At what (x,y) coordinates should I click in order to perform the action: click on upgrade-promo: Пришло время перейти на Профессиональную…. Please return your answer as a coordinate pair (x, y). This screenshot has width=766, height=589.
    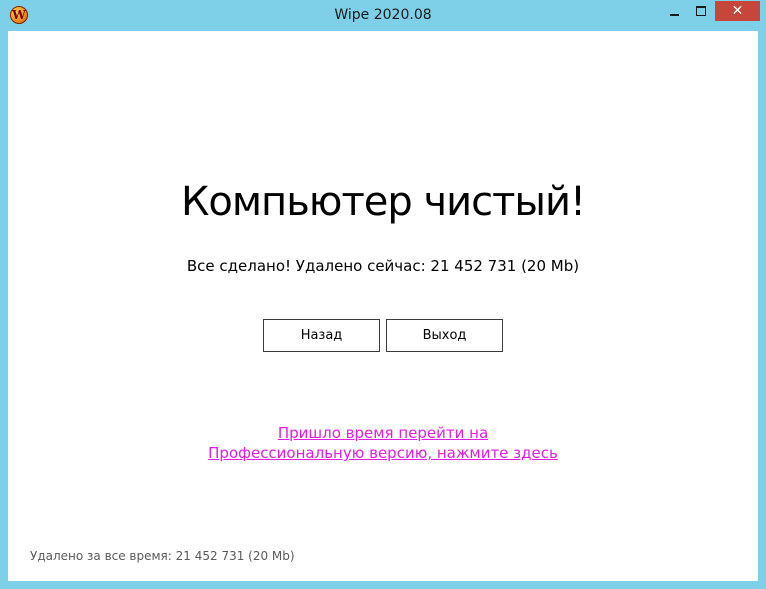
    Looking at the image, I should click on (383, 443).